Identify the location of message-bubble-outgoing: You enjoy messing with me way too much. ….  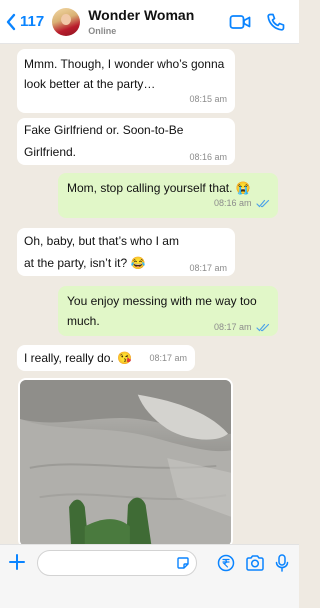
(168, 311).